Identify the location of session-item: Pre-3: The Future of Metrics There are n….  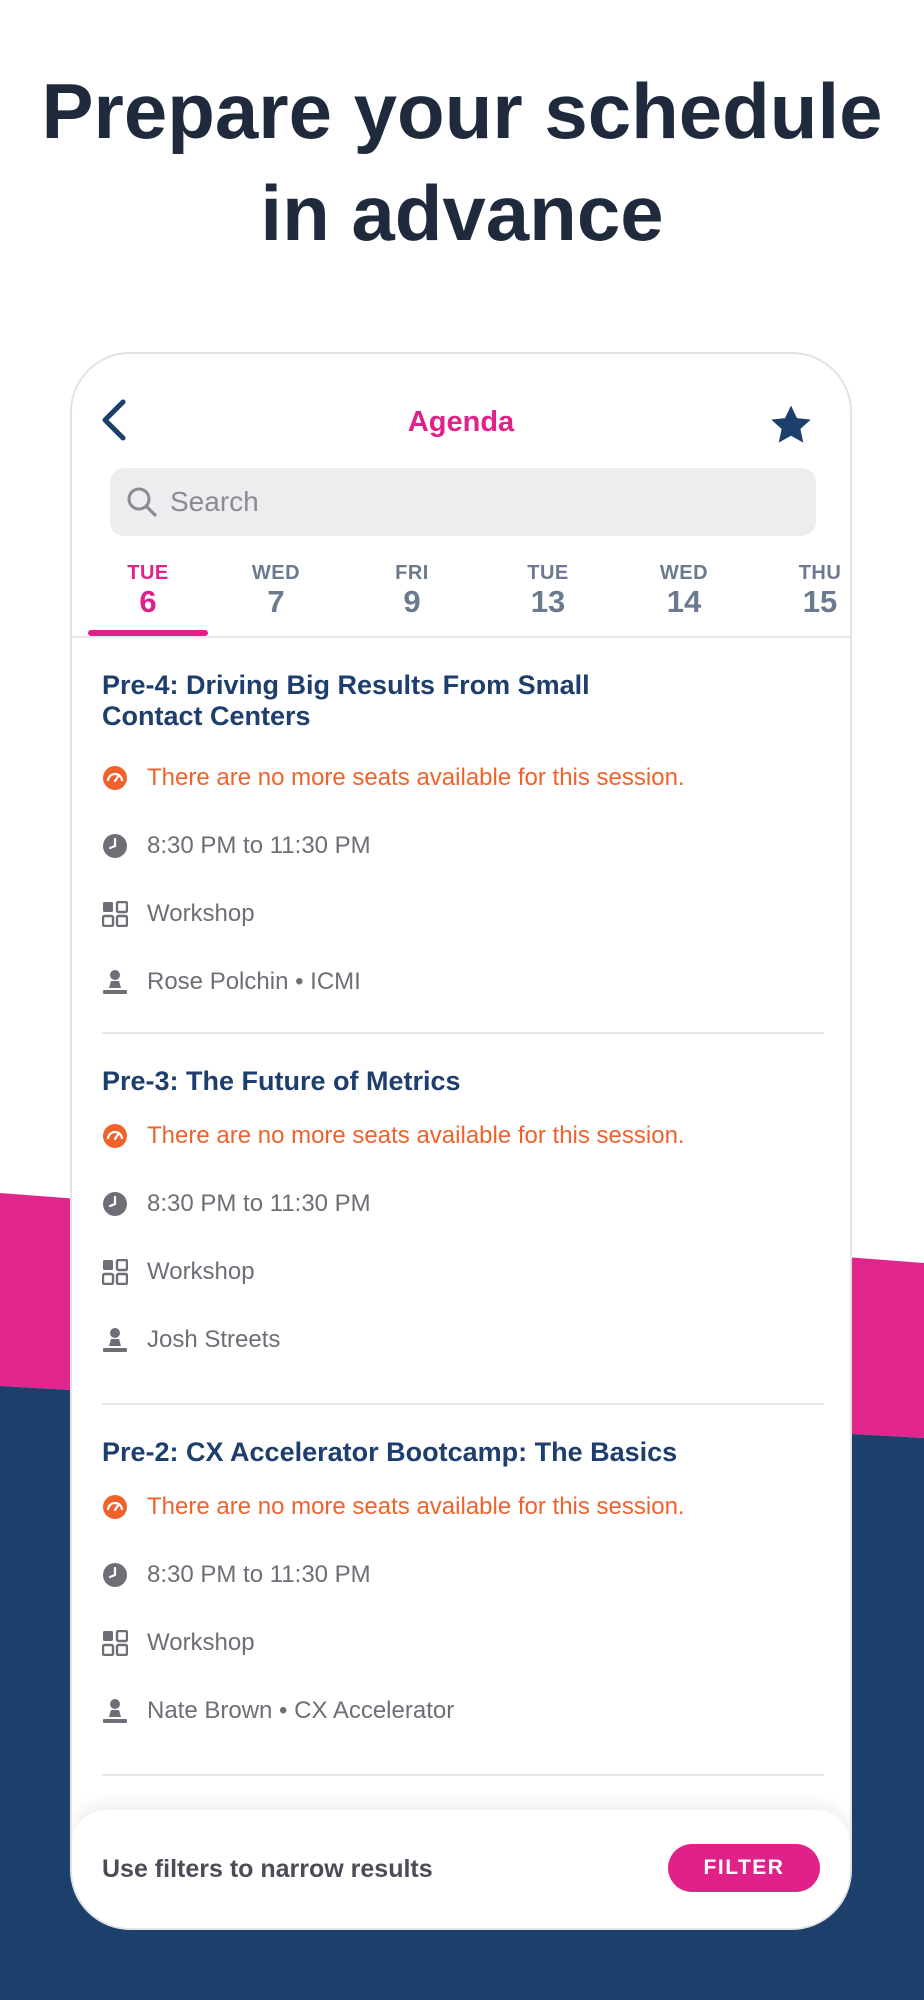
(463, 1231).